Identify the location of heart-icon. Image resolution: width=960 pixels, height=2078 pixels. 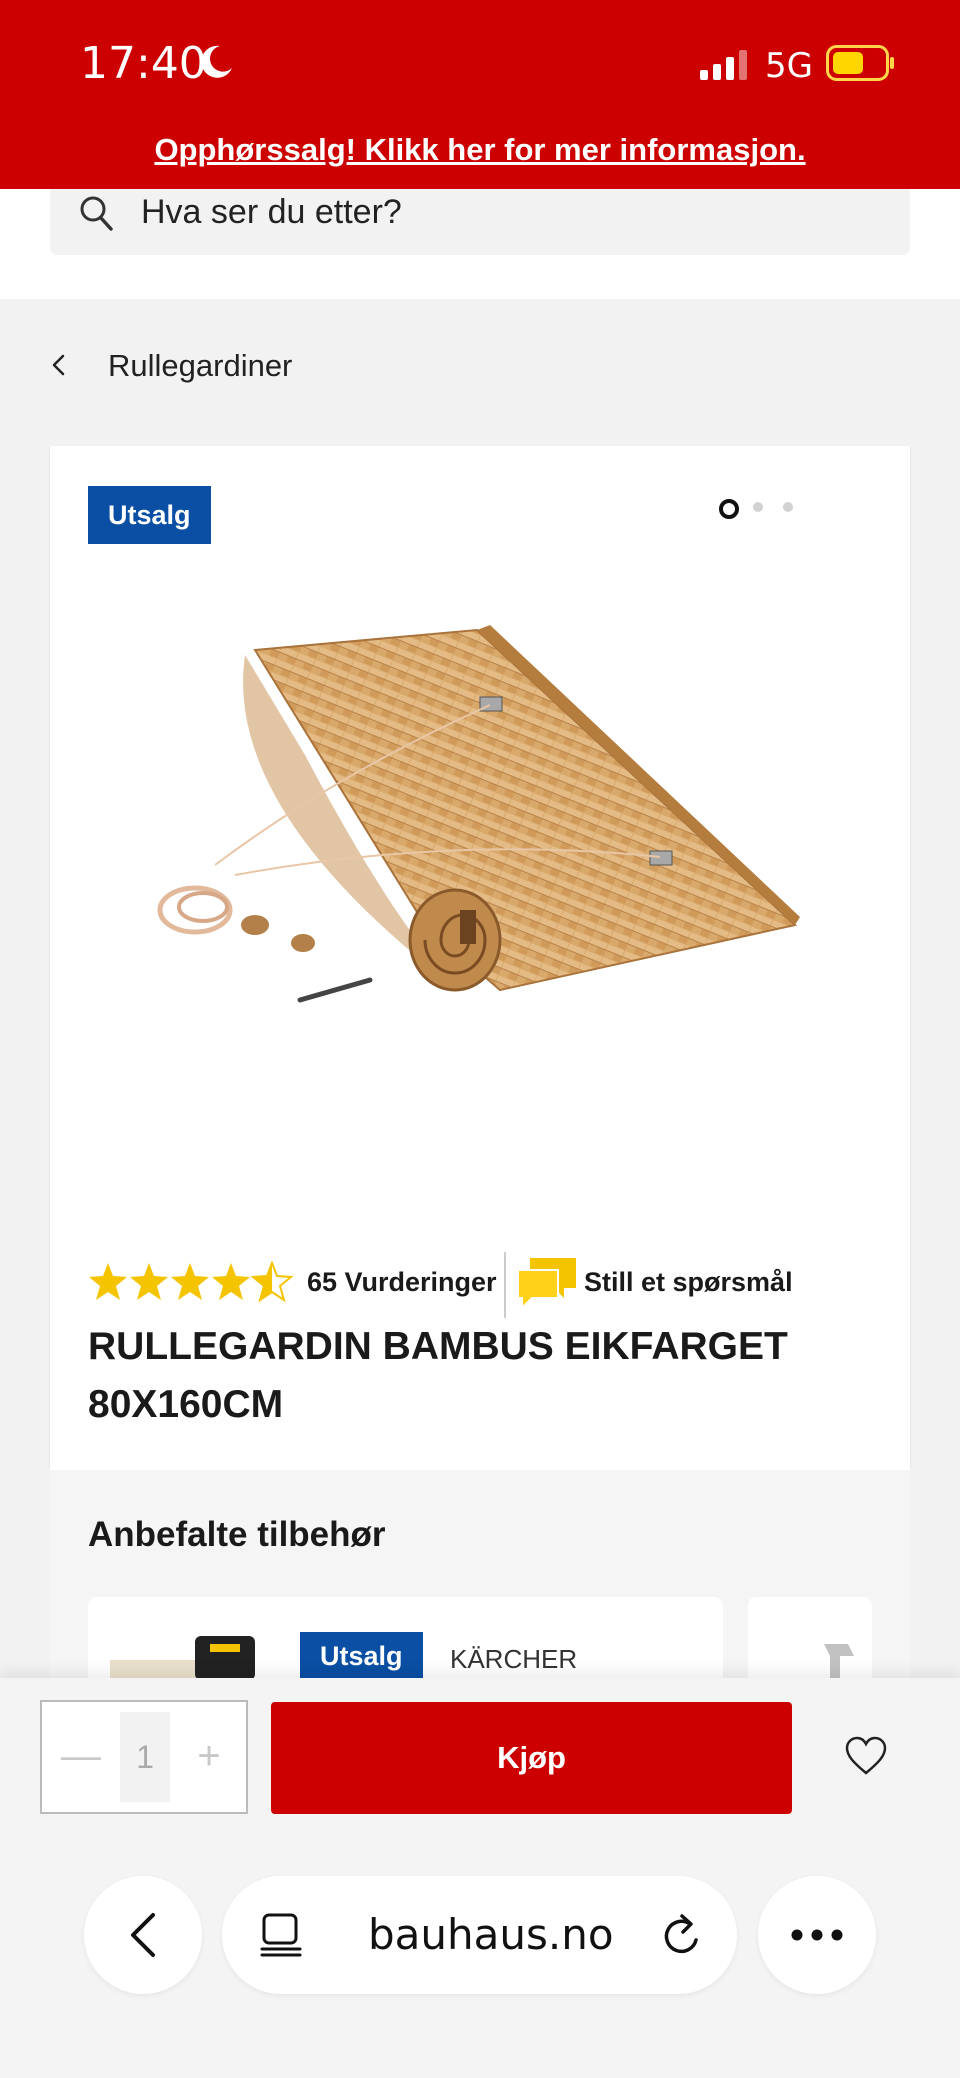
(866, 1756).